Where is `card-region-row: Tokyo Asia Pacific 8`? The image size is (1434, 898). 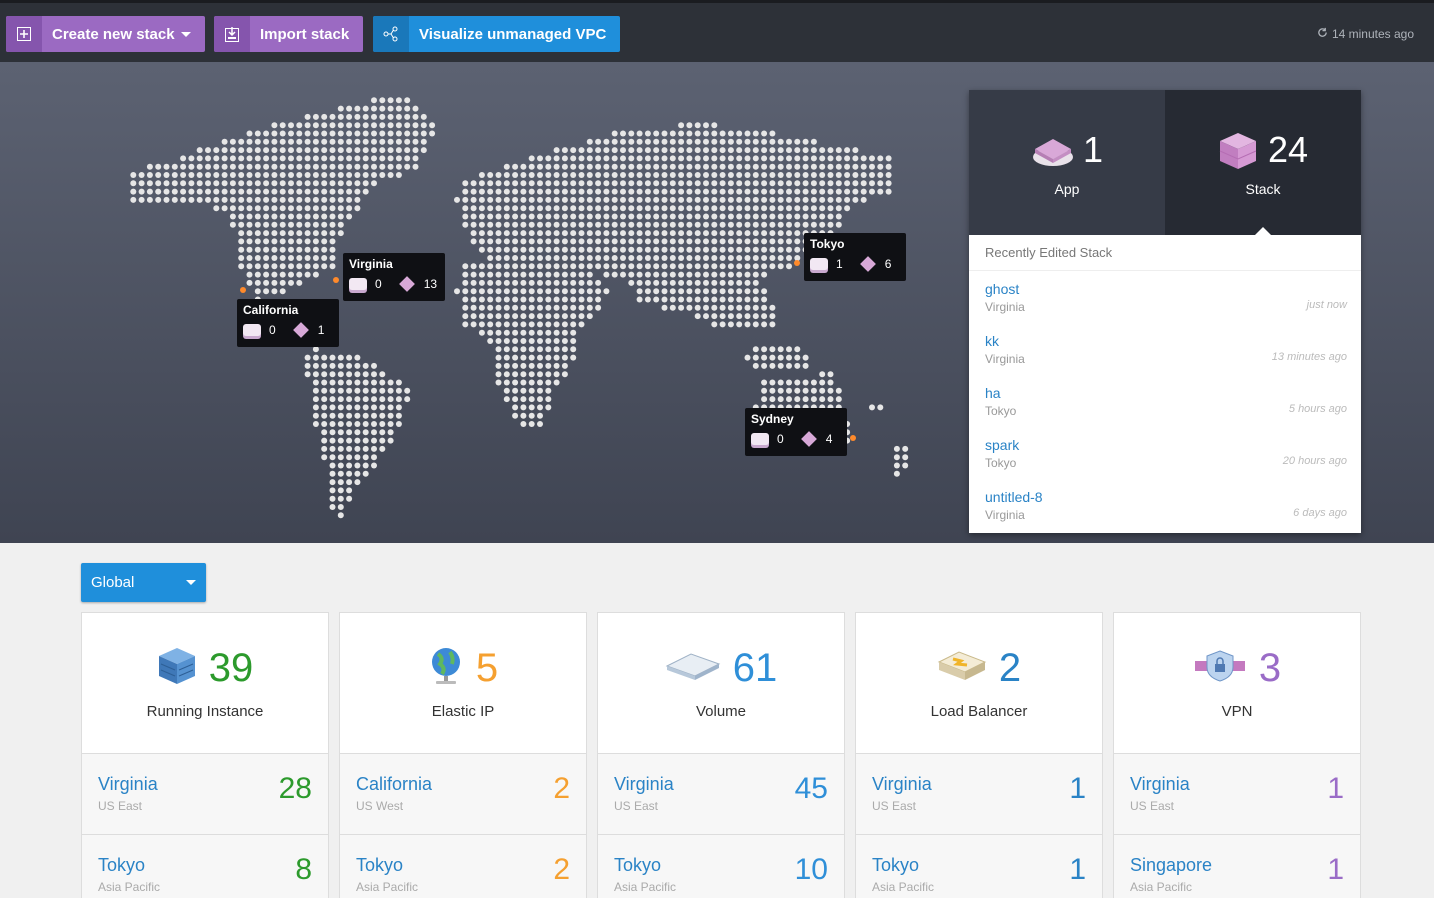 card-region-row: Tokyo Asia Pacific 8 is located at coordinates (205, 866).